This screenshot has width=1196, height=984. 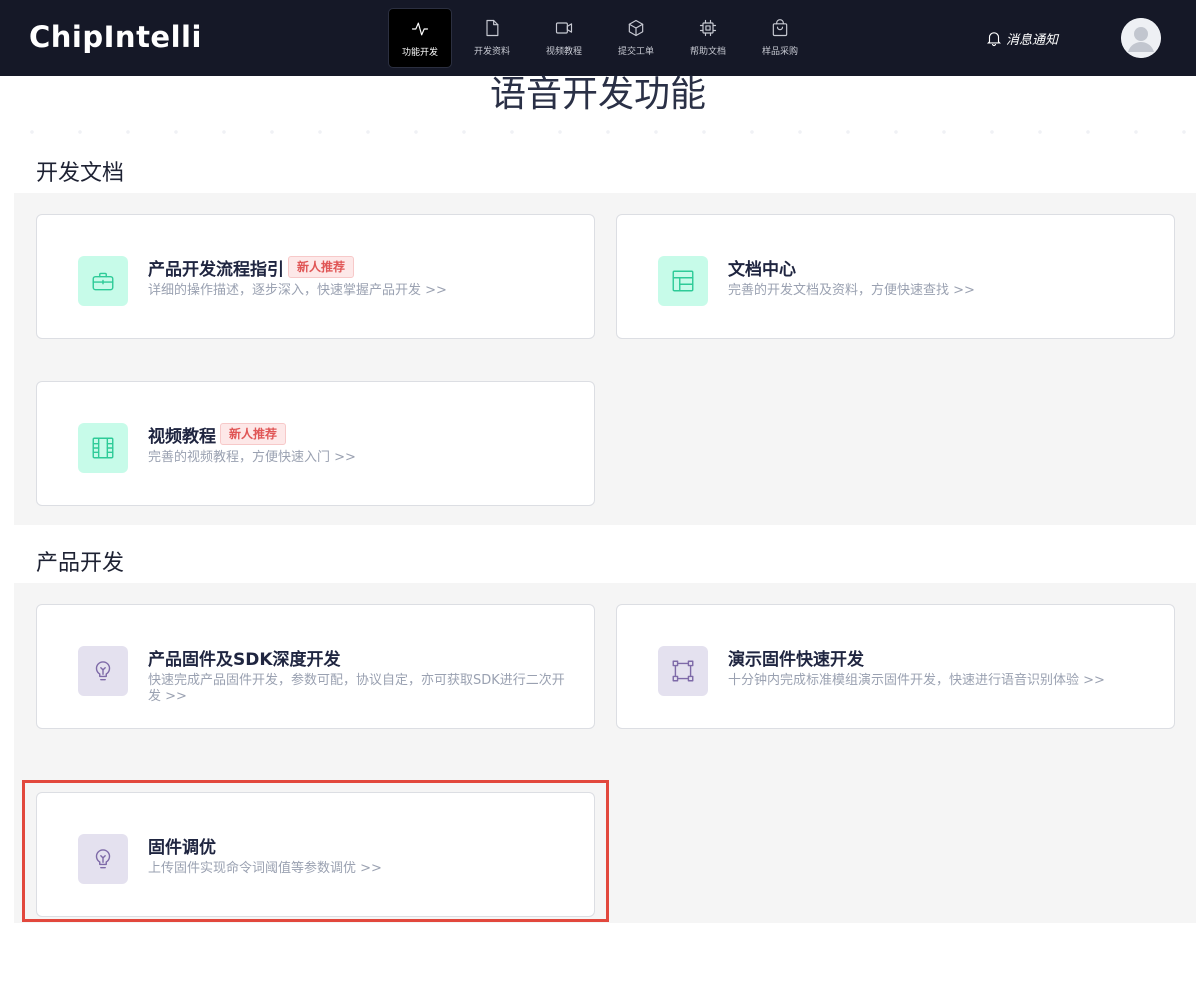 I want to click on card-description: 完善的开发文档及资料，方便快速查找 >>, so click(x=851, y=290).